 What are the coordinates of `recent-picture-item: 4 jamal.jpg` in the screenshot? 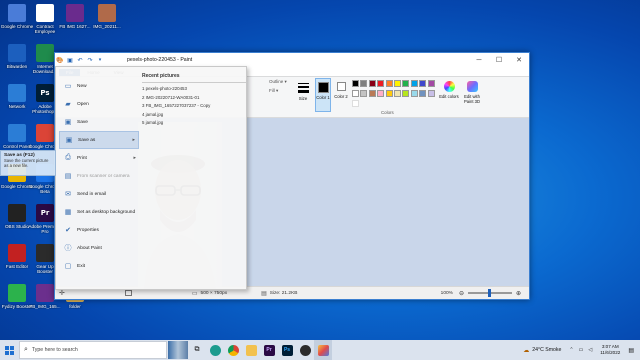 It's located at (194, 115).